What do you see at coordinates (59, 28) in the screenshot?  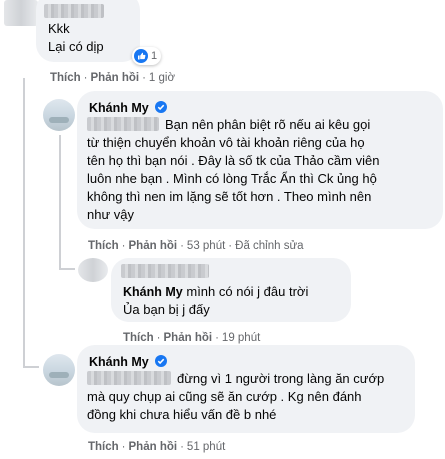 I see `comment-text: Kkk` at bounding box center [59, 28].